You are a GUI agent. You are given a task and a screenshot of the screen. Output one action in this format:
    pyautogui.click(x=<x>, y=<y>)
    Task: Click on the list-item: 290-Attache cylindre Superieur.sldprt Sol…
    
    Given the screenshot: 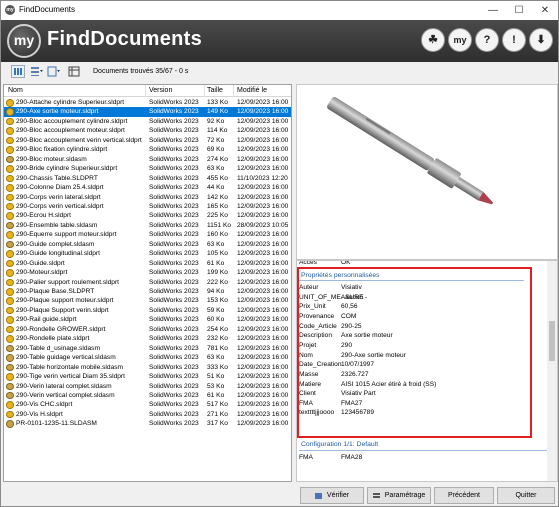 What is the action you would take?
    pyautogui.click(x=147, y=102)
    